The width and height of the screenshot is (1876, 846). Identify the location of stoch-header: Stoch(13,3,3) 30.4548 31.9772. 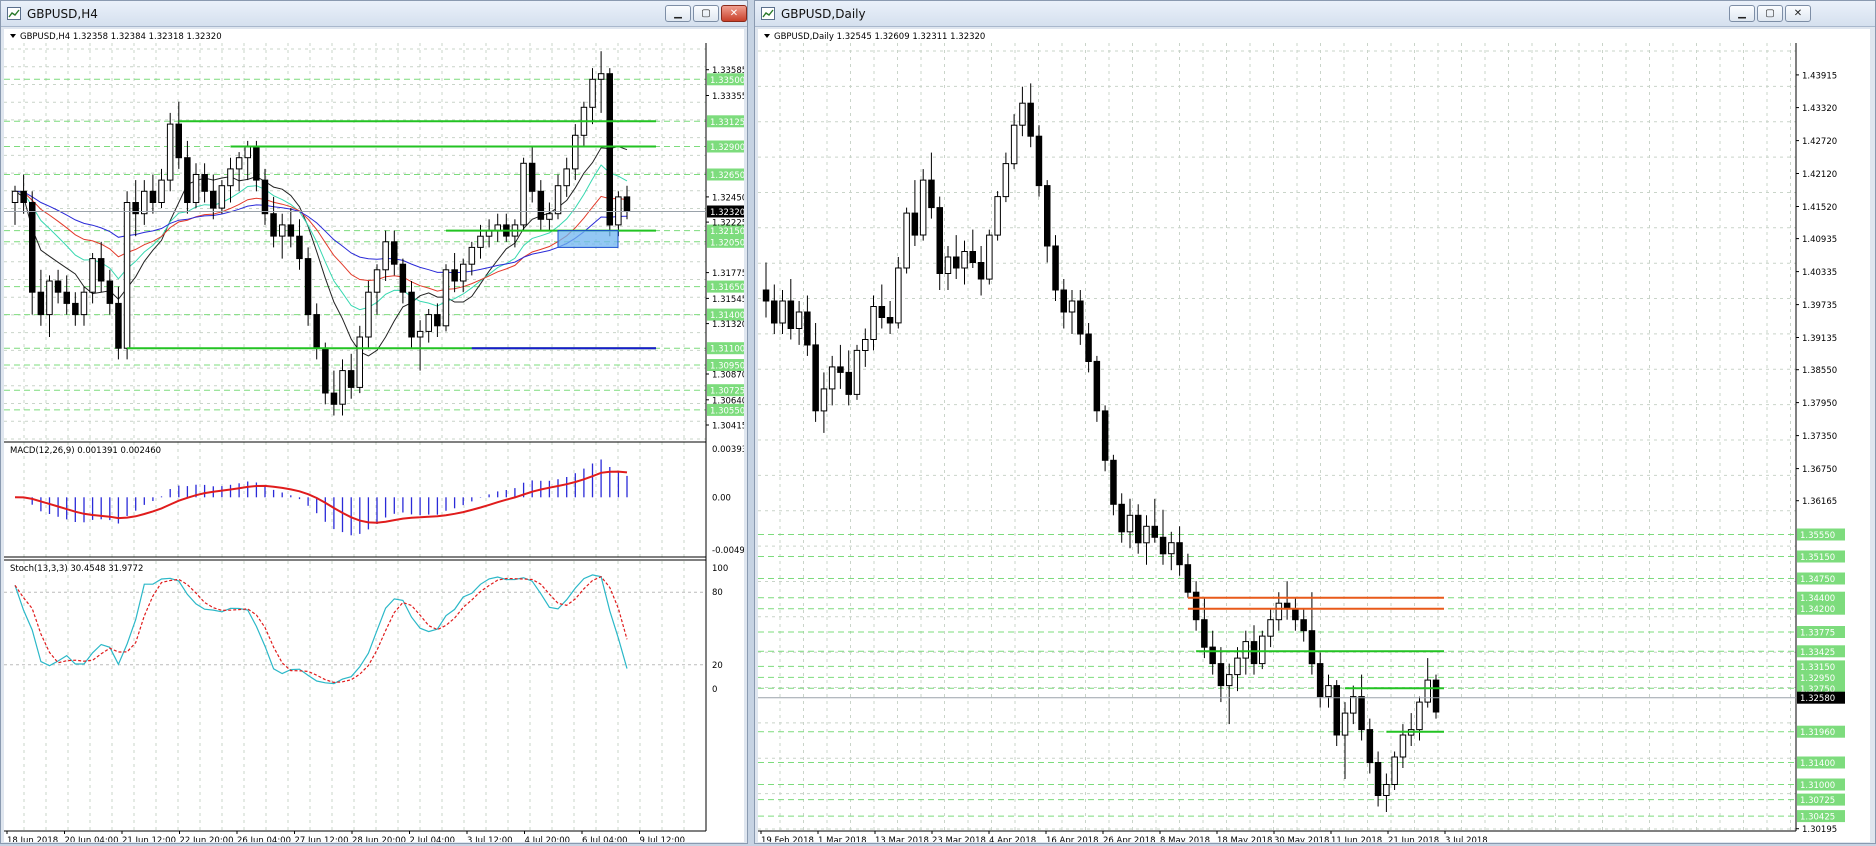
(76, 569).